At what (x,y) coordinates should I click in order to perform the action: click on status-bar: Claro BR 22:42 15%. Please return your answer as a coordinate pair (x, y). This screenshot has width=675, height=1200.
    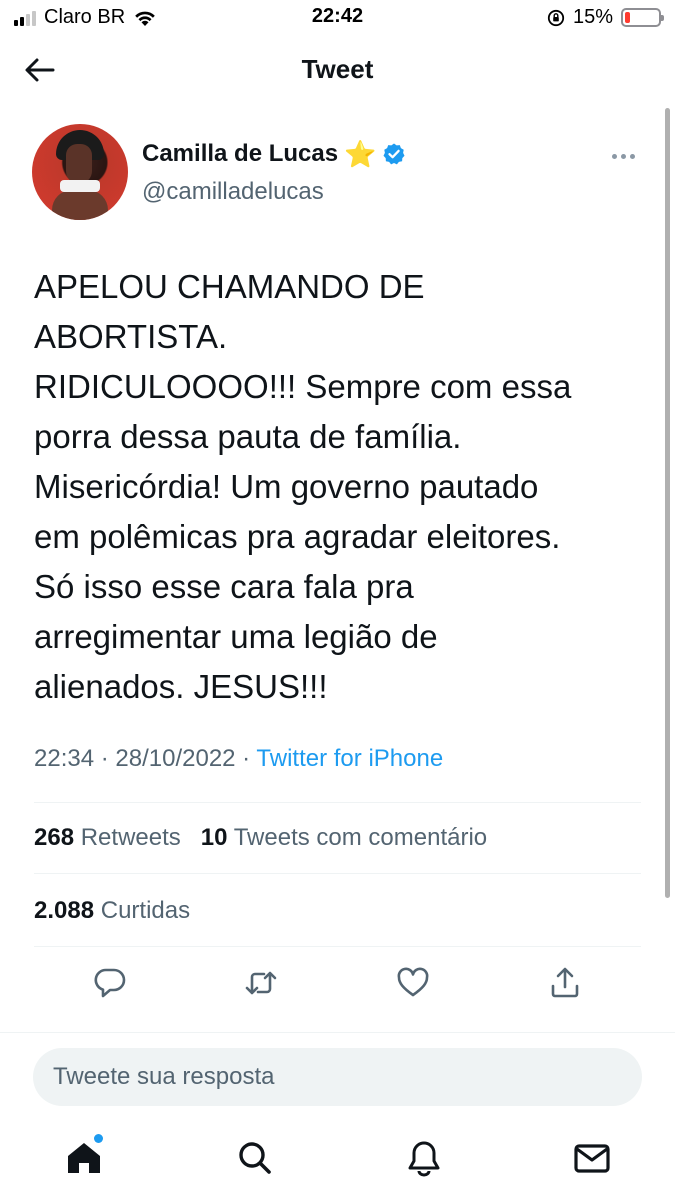
    Looking at the image, I should click on (337, 17).